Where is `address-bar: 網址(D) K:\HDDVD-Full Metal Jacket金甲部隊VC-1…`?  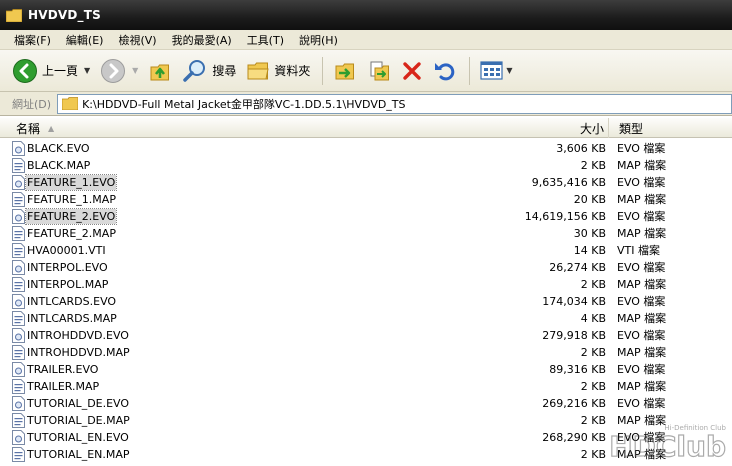 address-bar: 網址(D) K:\HDDVD-Full Metal Jacket金甲部隊VC-1… is located at coordinates (366, 104).